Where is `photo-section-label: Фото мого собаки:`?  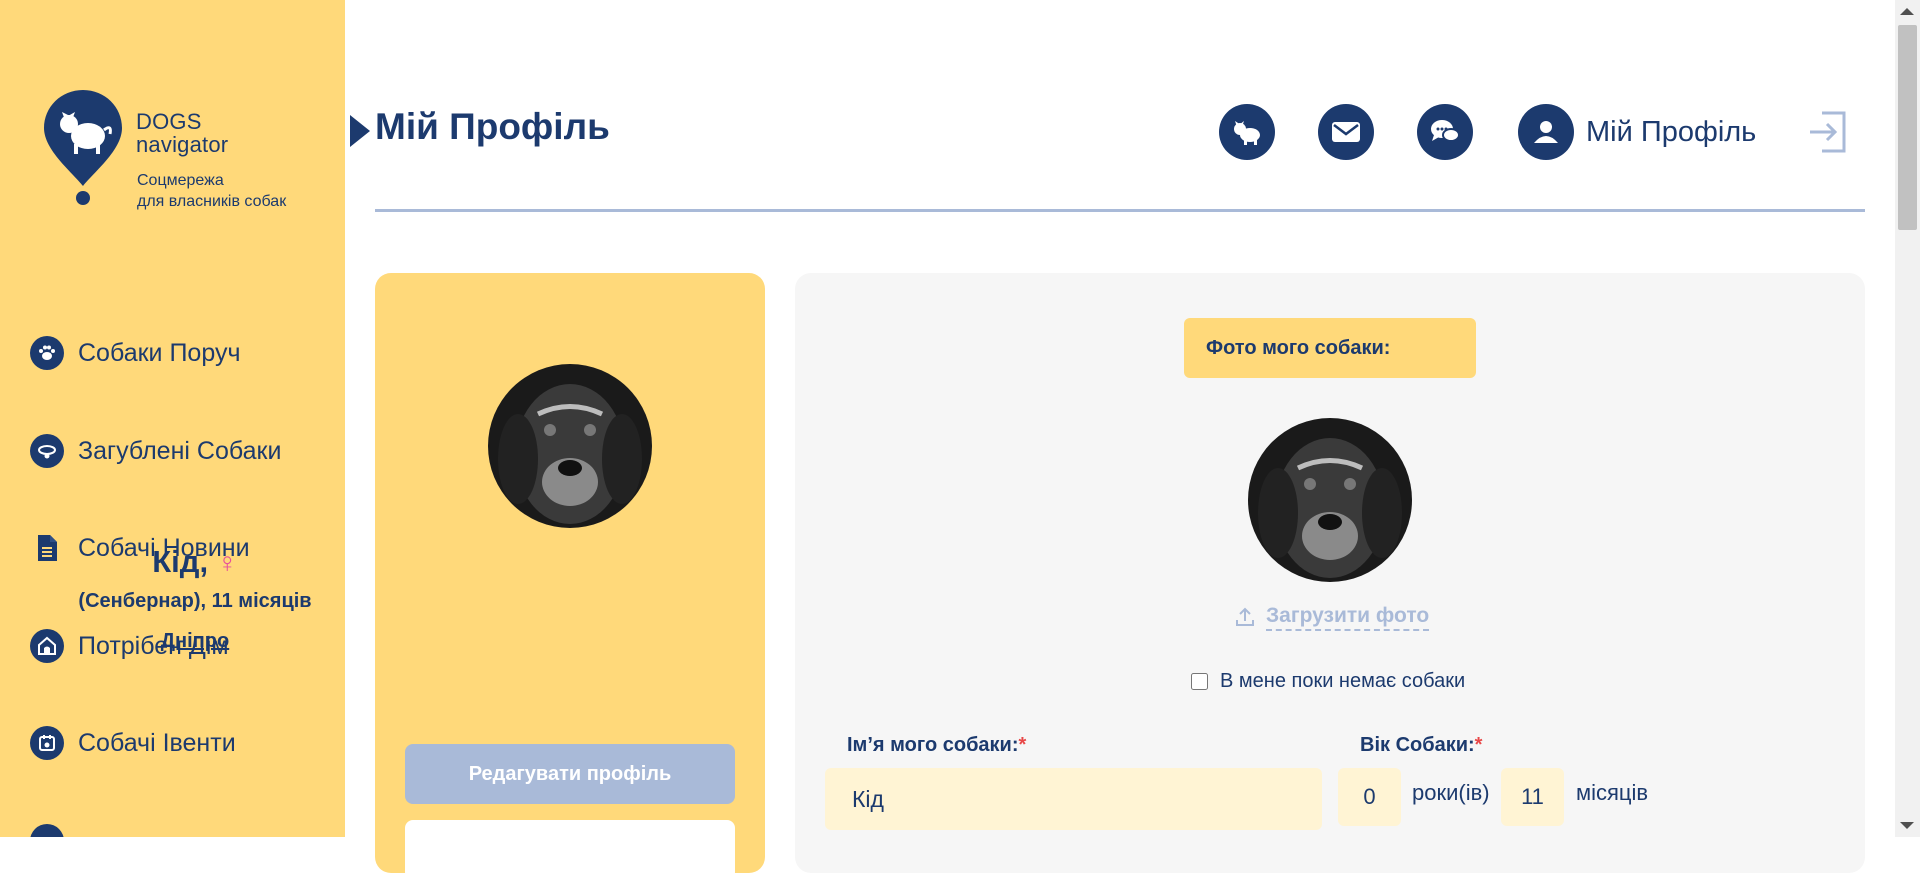 photo-section-label: Фото мого собаки: is located at coordinates (1330, 348).